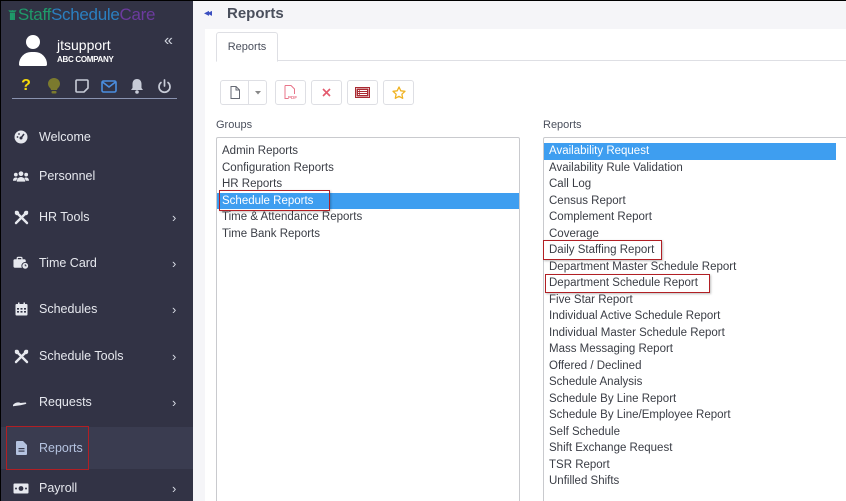  Describe the element at coordinates (695, 201) in the screenshot. I see `report-item: Census Report` at that location.